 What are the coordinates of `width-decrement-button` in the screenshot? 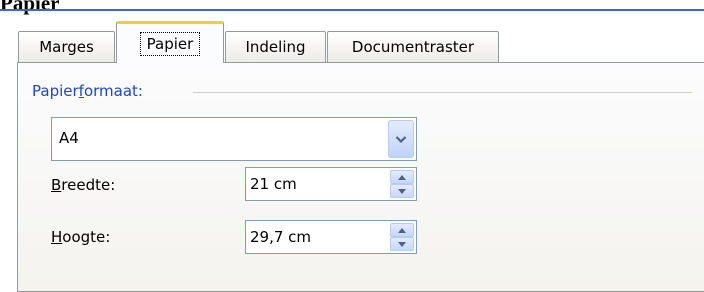 It's located at (402, 191).